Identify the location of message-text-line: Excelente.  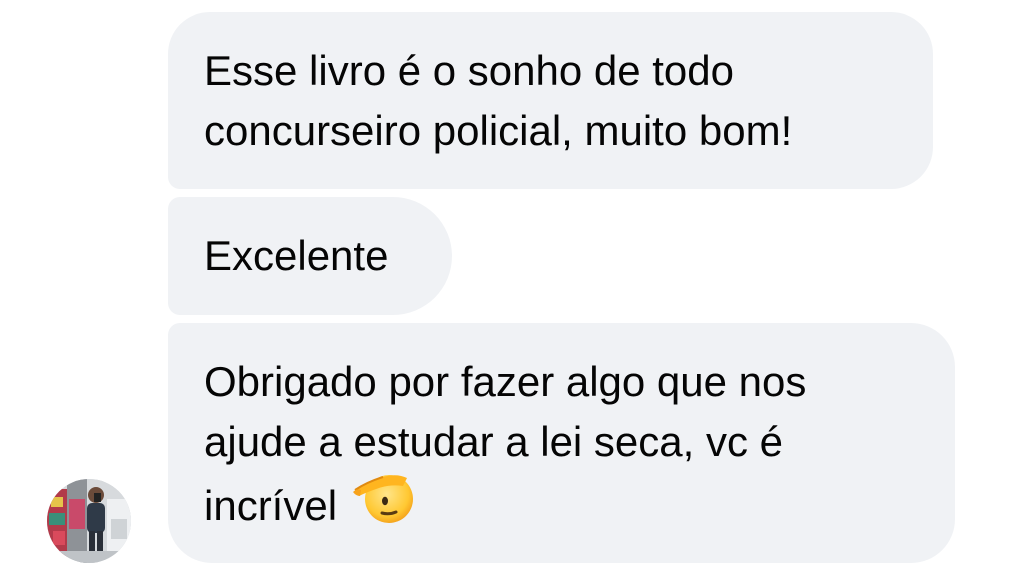
(296, 255).